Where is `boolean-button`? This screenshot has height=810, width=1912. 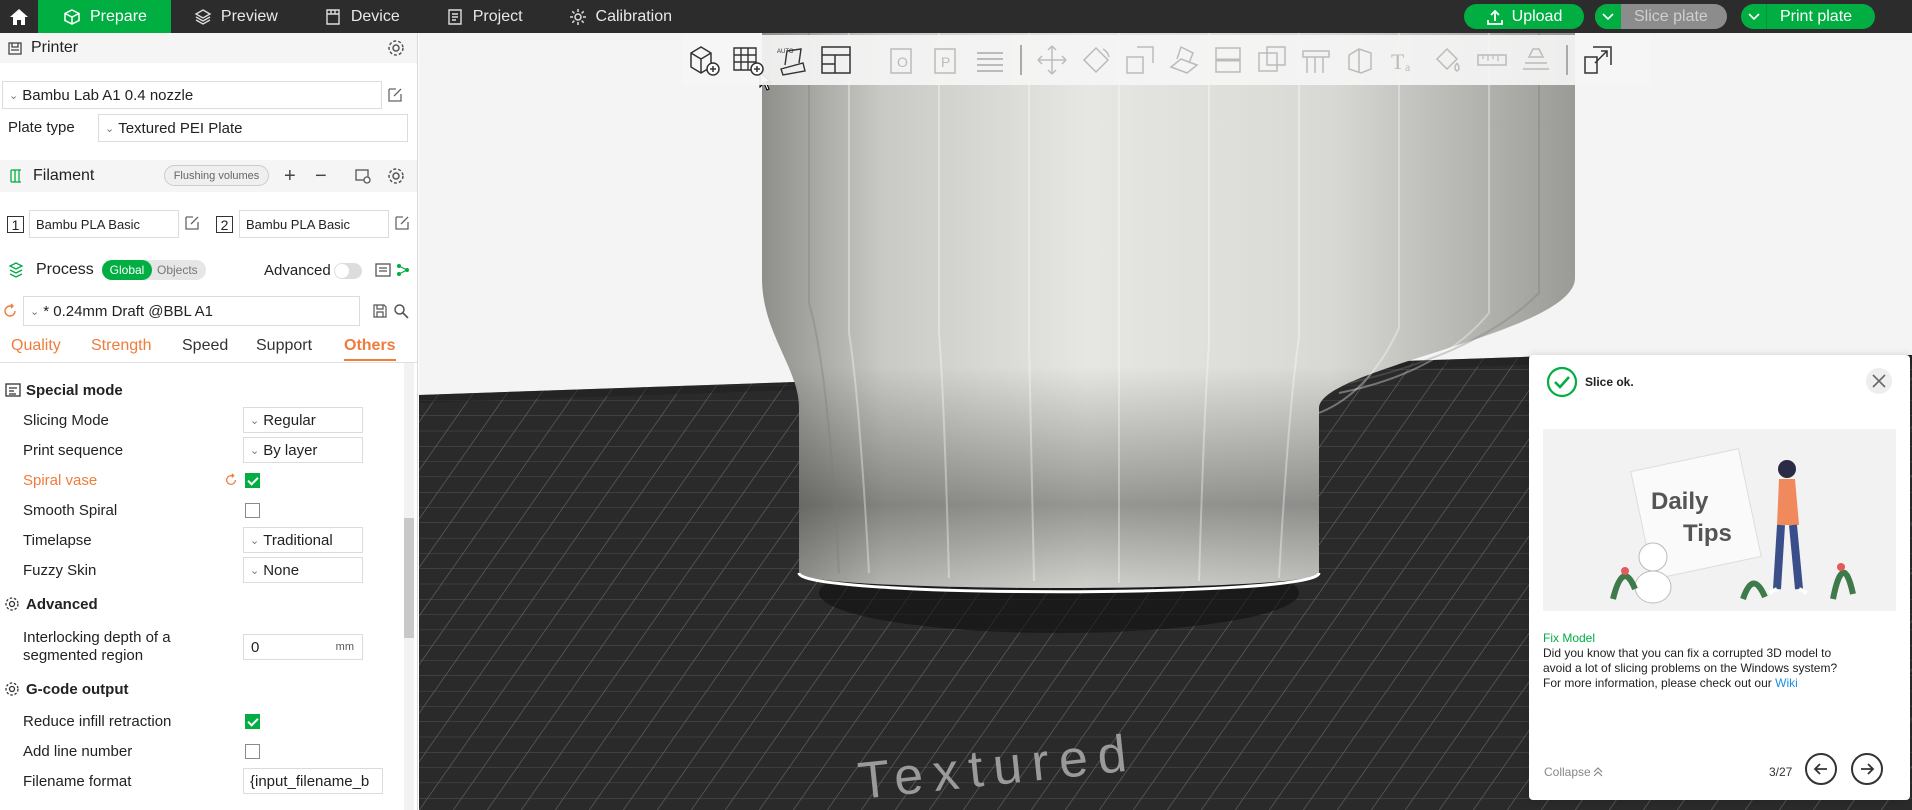 boolean-button is located at coordinates (1272, 60).